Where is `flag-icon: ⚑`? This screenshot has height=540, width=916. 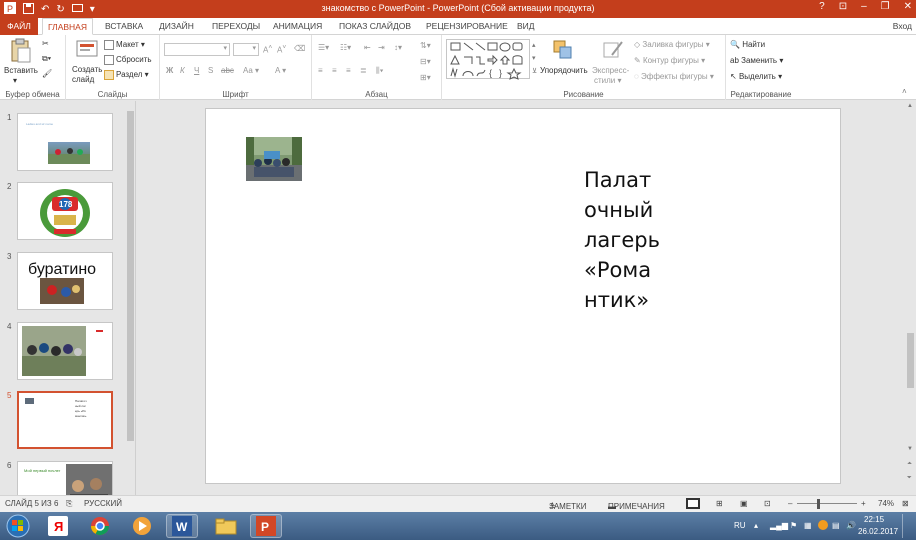 flag-icon: ⚑ is located at coordinates (793, 525).